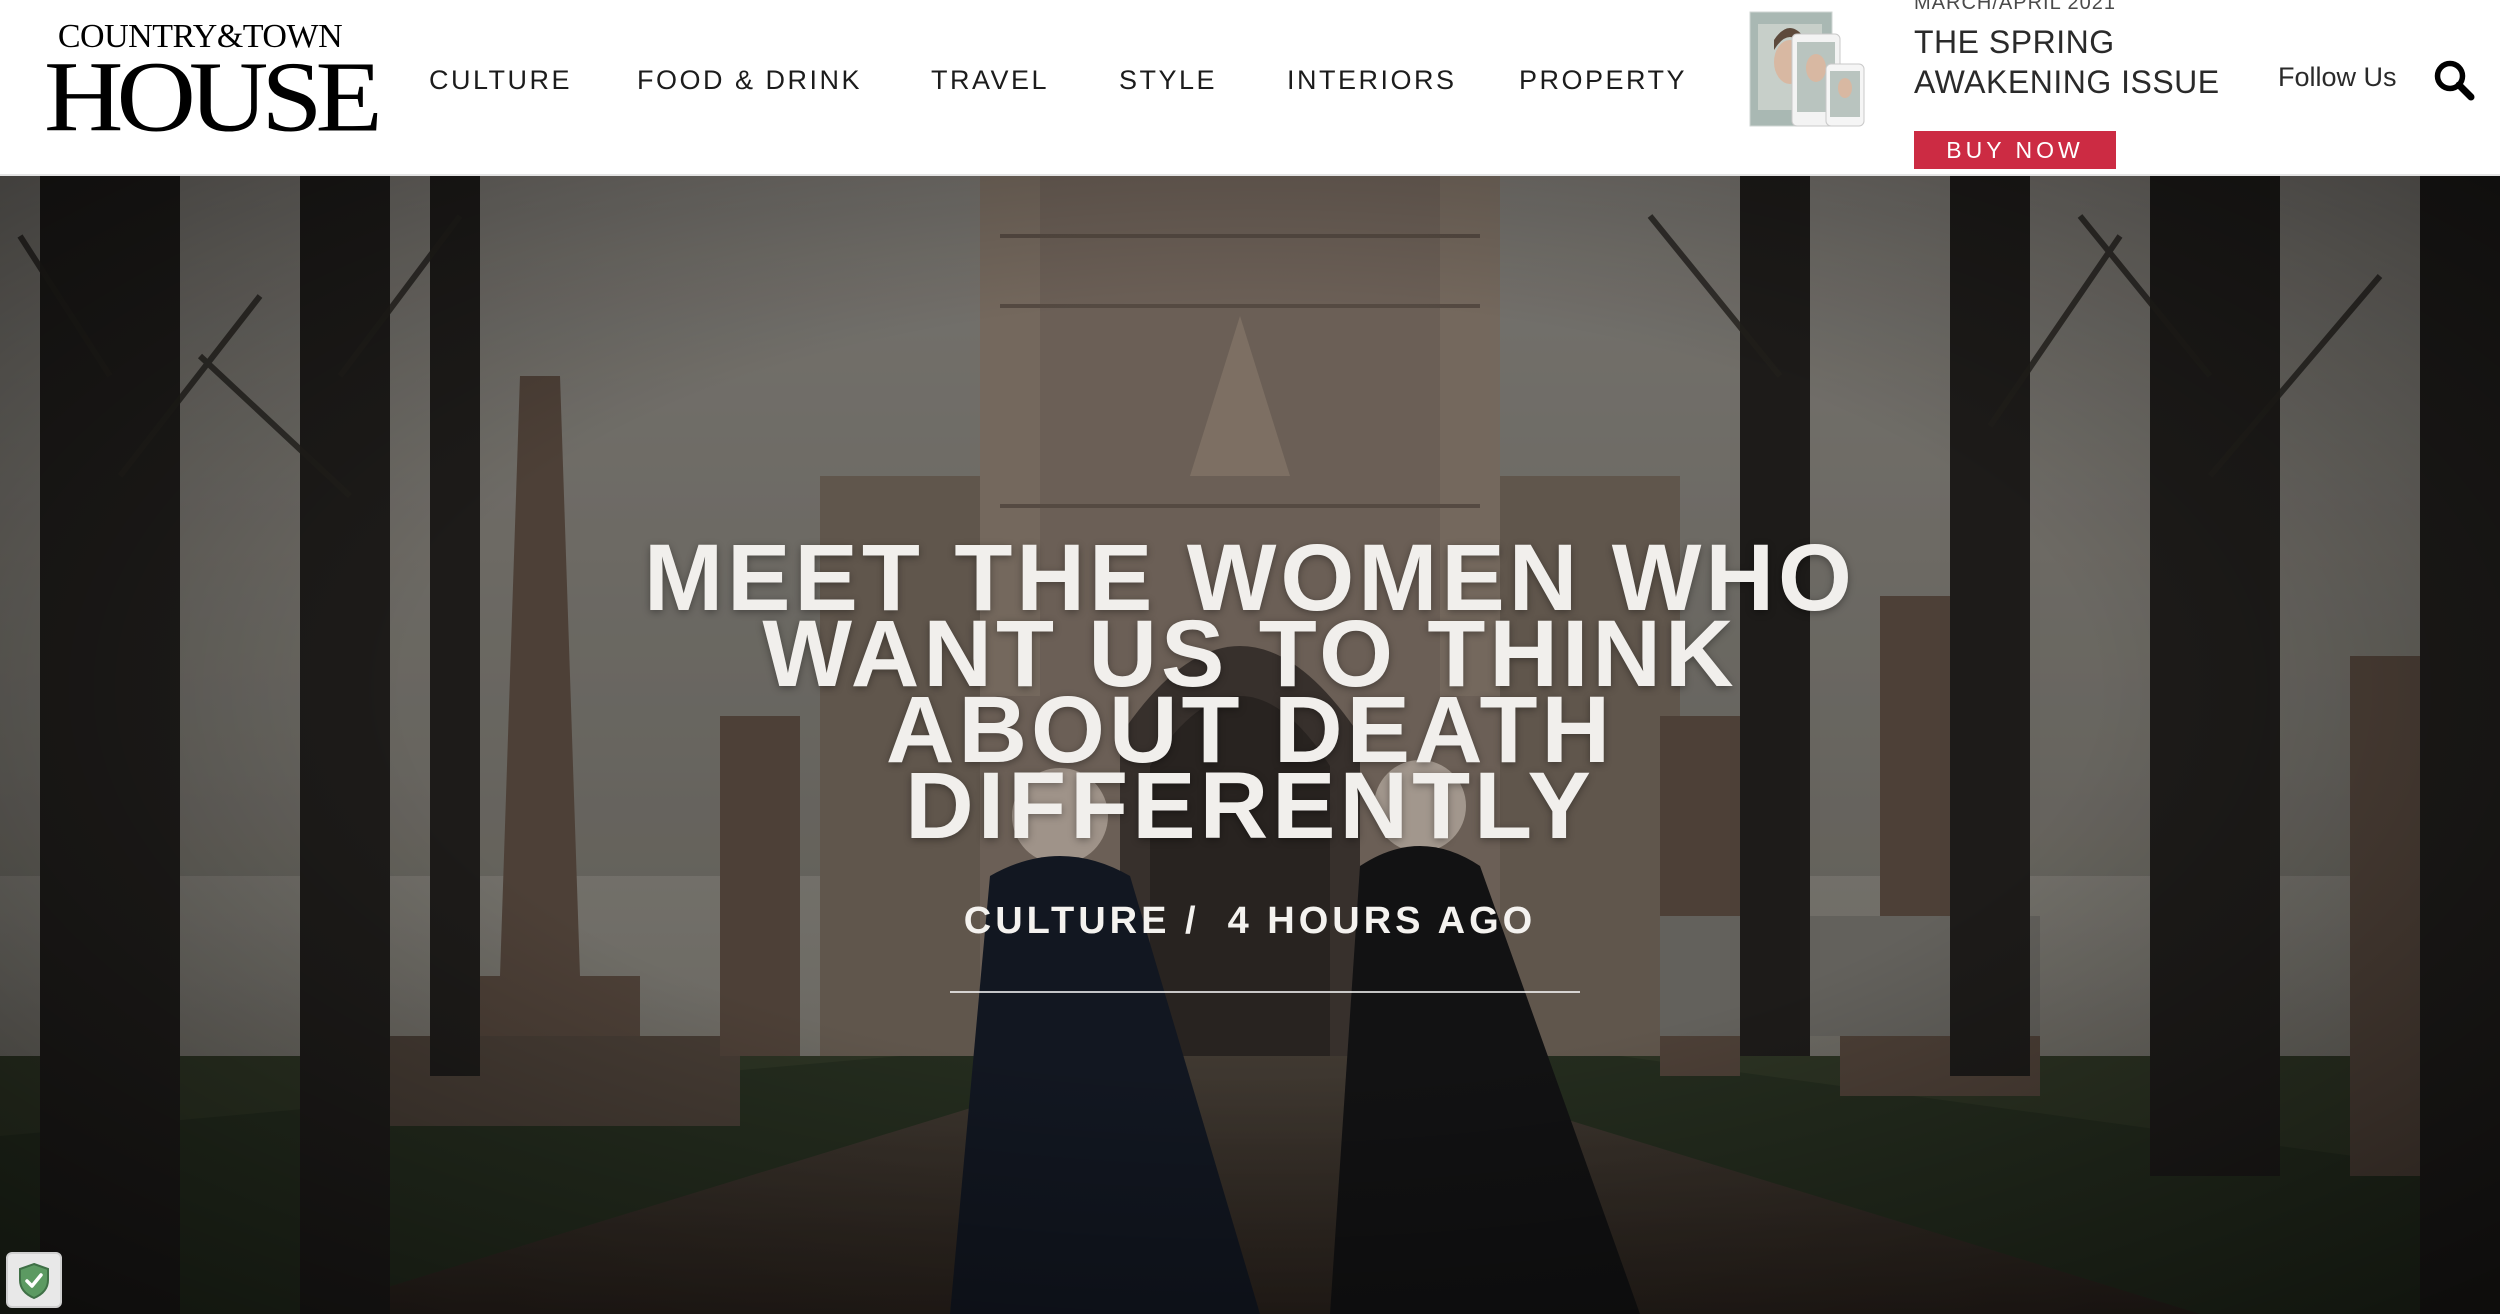  Describe the element at coordinates (2337, 77) in the screenshot. I see `follow-us-link: Follow Us` at that location.